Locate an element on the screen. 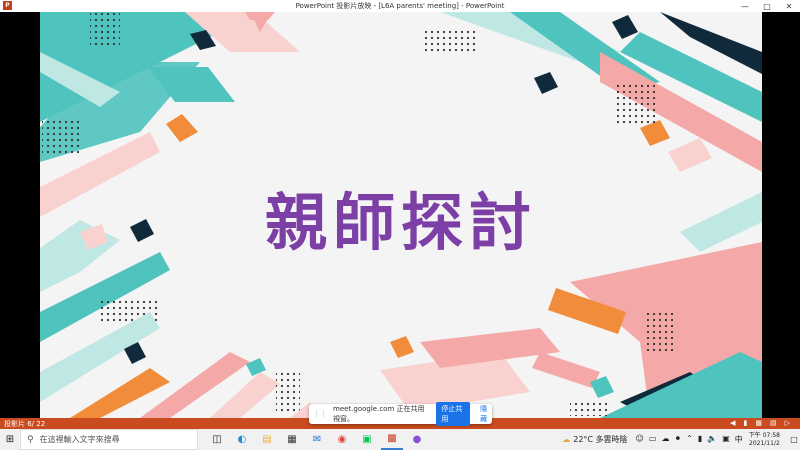  taskbar-apps: ◫ ◐ ▤ ▦ ✉ ◉ ▣ ▩ ● is located at coordinates (317, 439).